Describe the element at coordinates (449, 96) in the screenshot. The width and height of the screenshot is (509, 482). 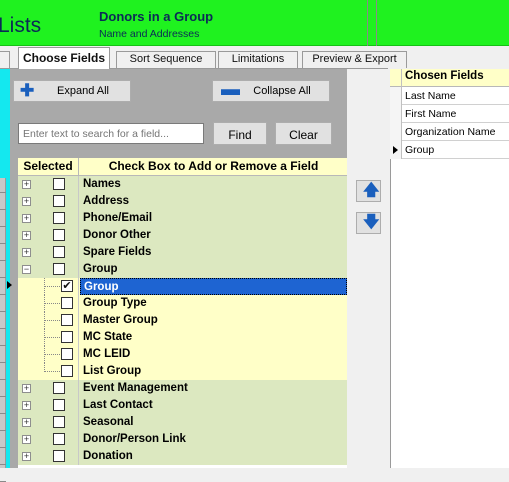
I see `chosen-field-row: Last Name` at that location.